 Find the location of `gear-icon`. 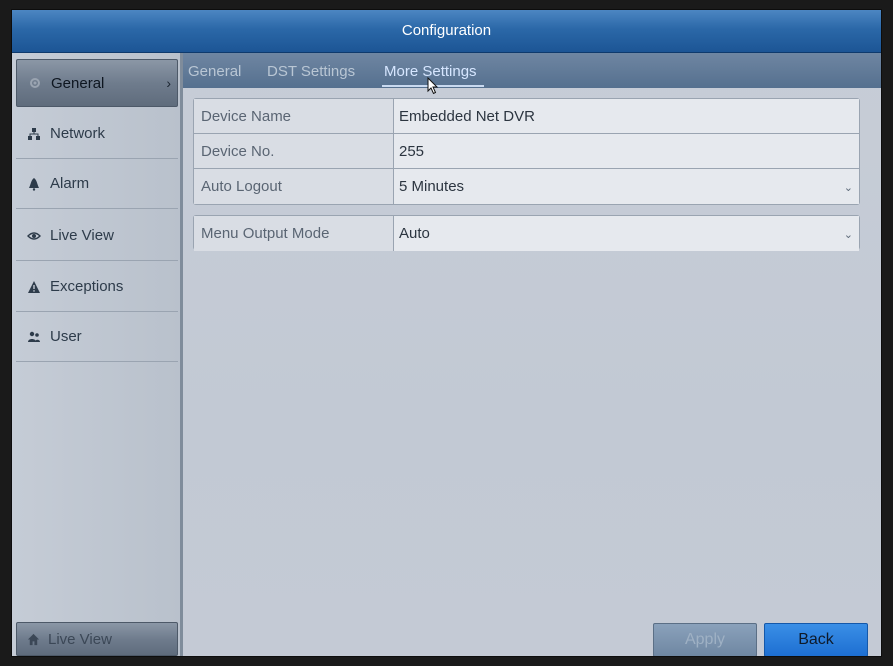

gear-icon is located at coordinates (35, 83).